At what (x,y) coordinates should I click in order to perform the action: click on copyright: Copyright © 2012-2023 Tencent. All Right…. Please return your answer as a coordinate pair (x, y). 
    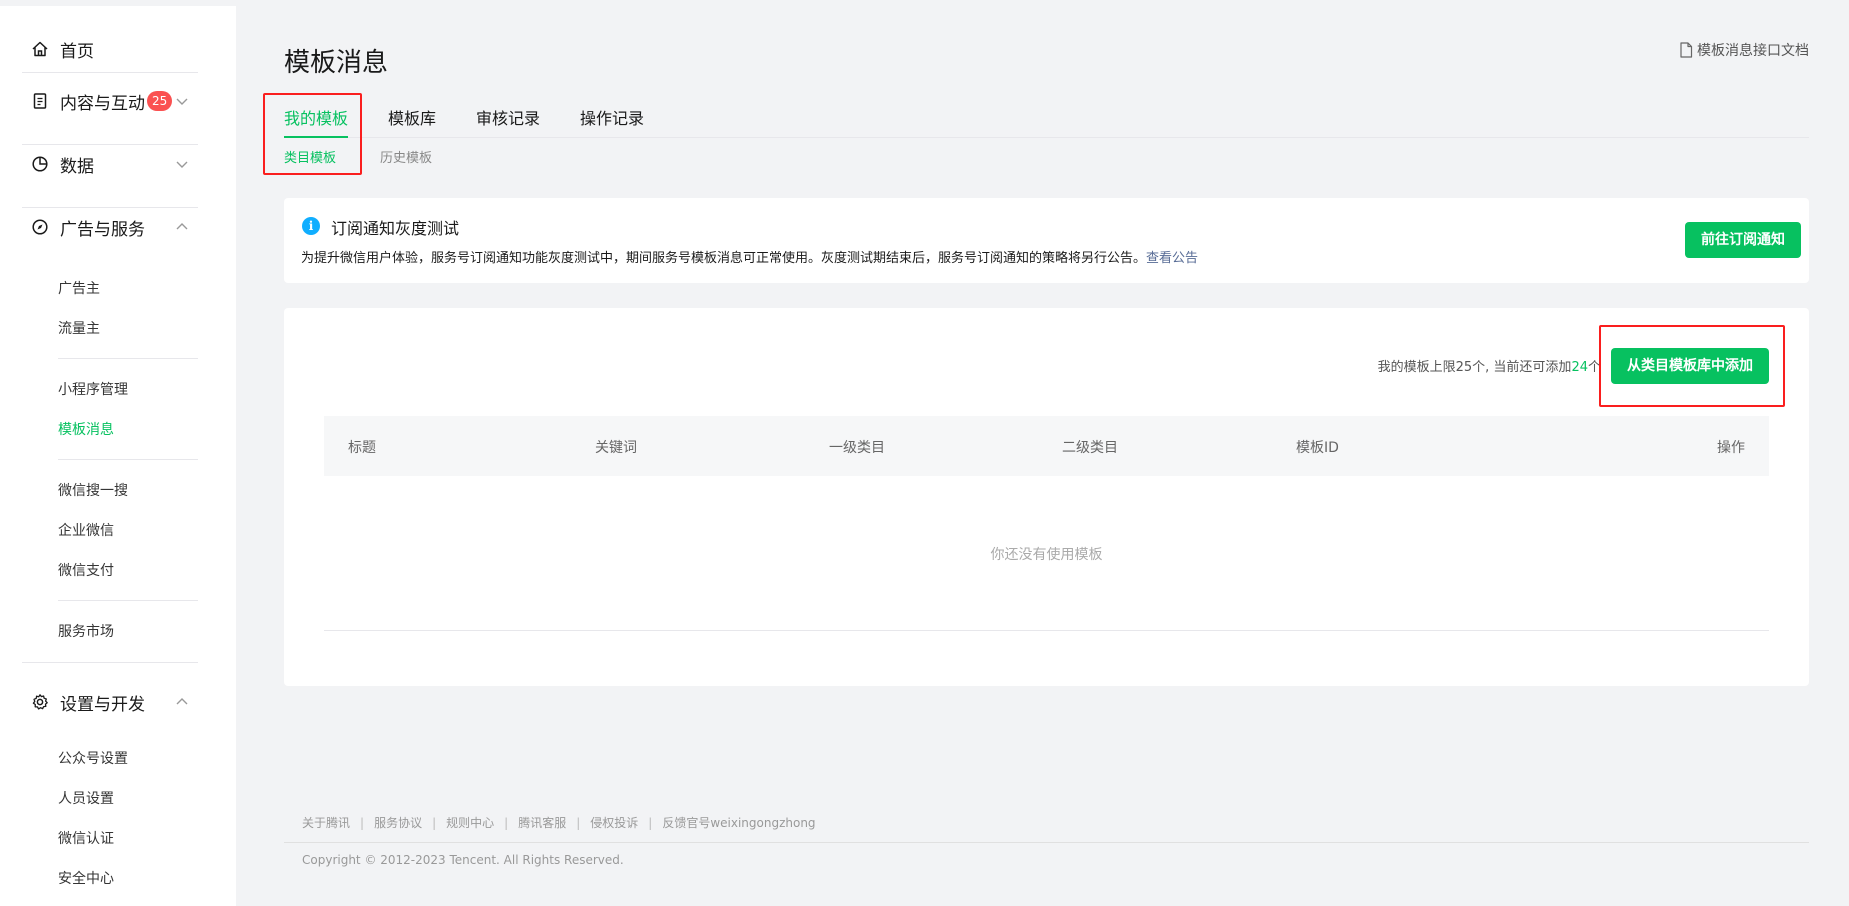
    Looking at the image, I should click on (463, 860).